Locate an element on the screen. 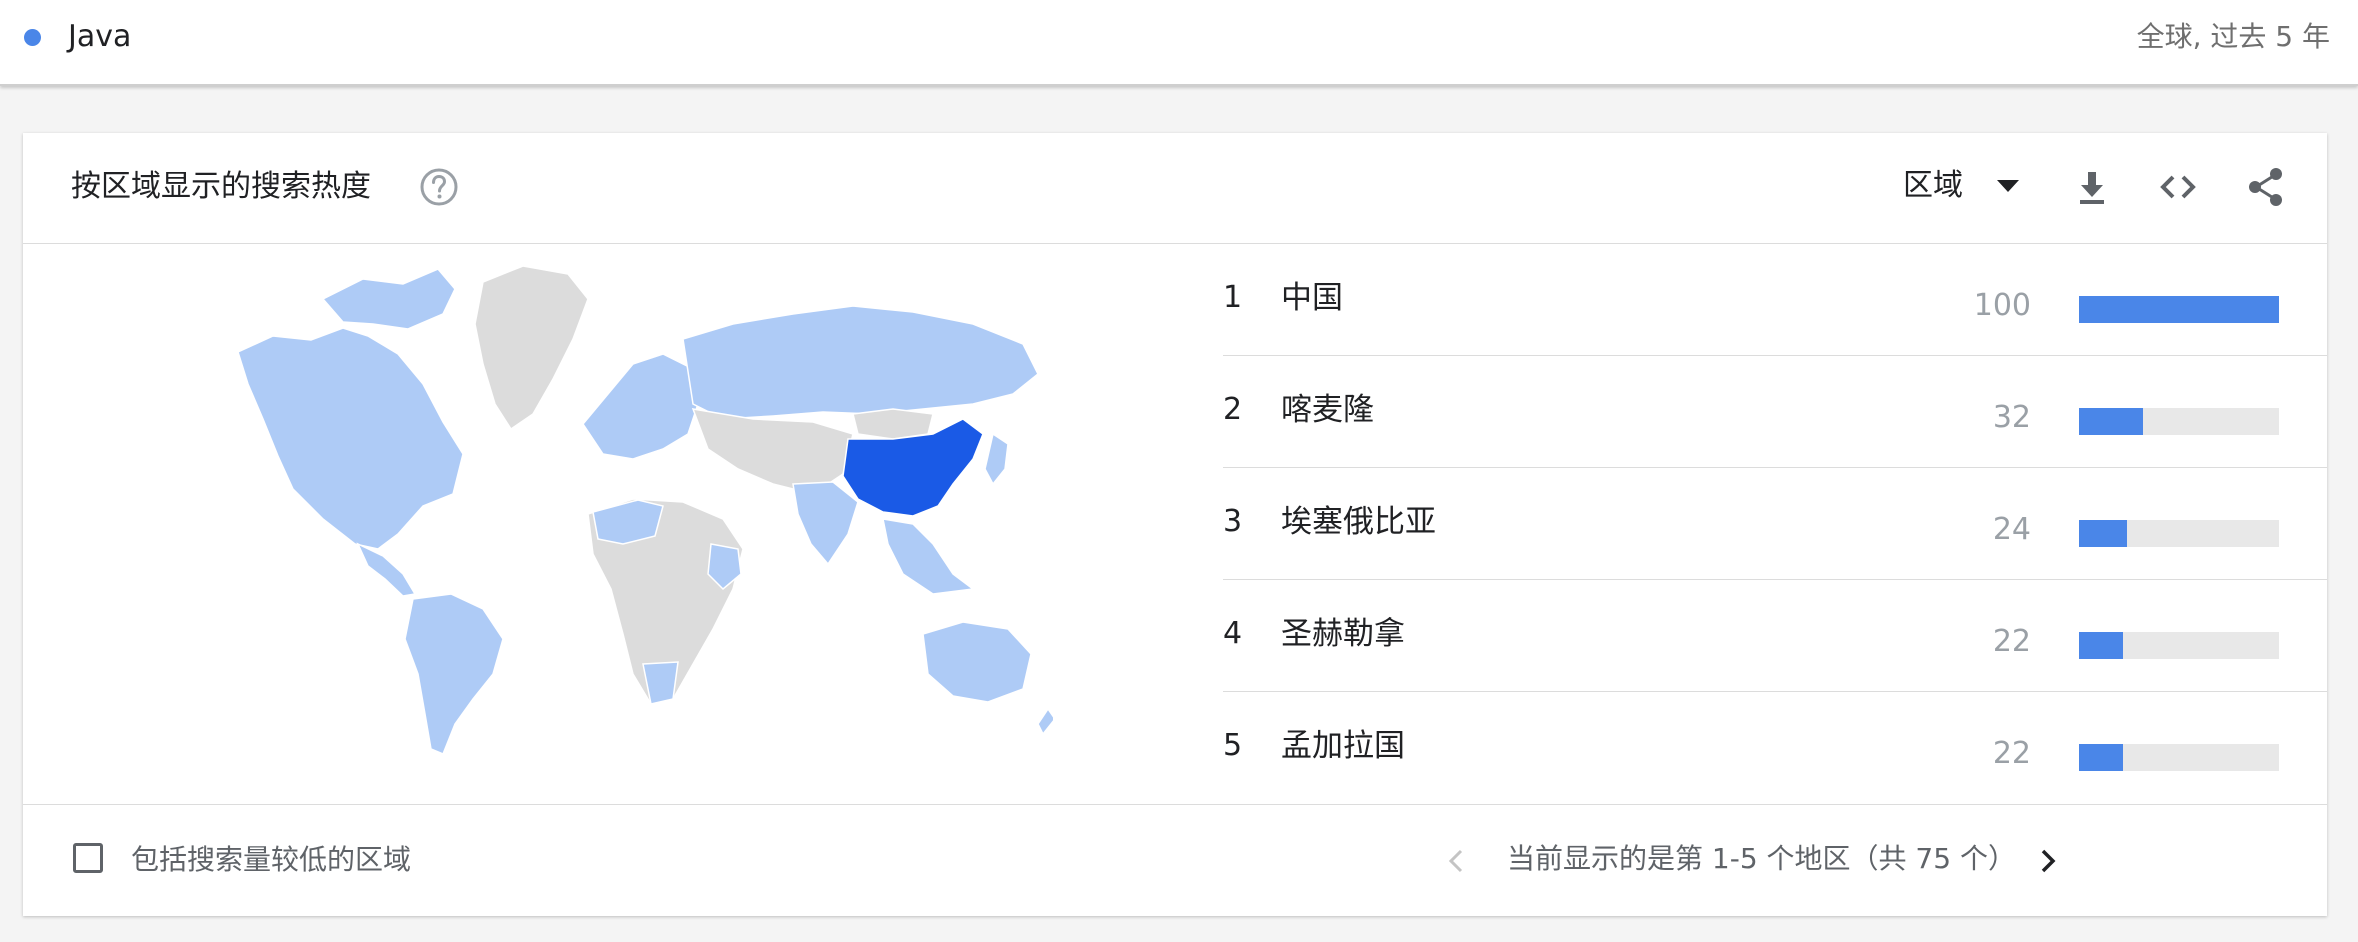 The height and width of the screenshot is (942, 2358). map-europe is located at coordinates (640, 406).